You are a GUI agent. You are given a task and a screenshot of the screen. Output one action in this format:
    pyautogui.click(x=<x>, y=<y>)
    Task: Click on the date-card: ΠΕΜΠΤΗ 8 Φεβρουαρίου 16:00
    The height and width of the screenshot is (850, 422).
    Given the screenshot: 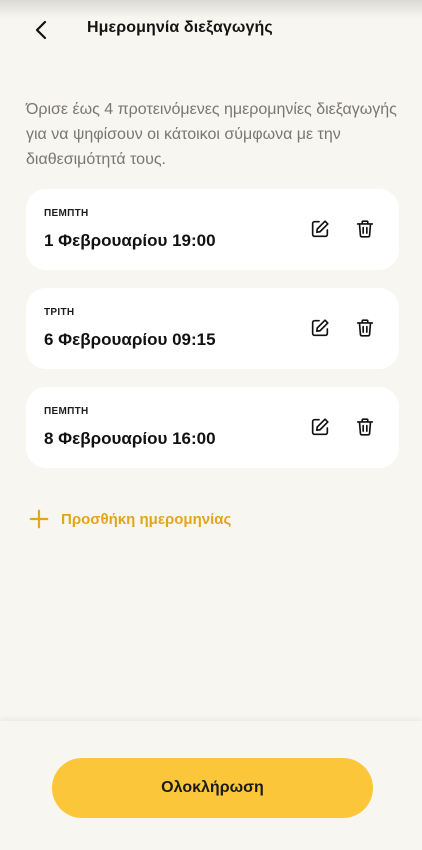 What is the action you would take?
    pyautogui.click(x=212, y=427)
    